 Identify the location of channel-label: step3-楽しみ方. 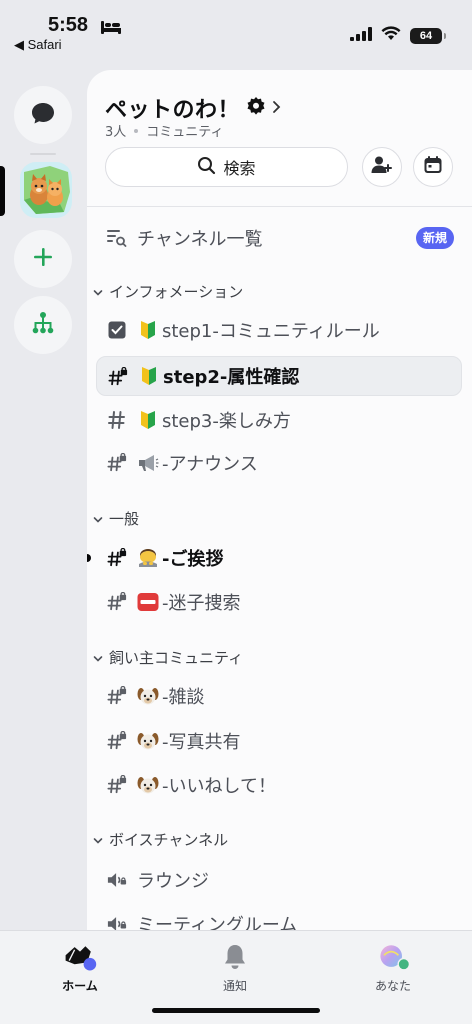
(214, 420).